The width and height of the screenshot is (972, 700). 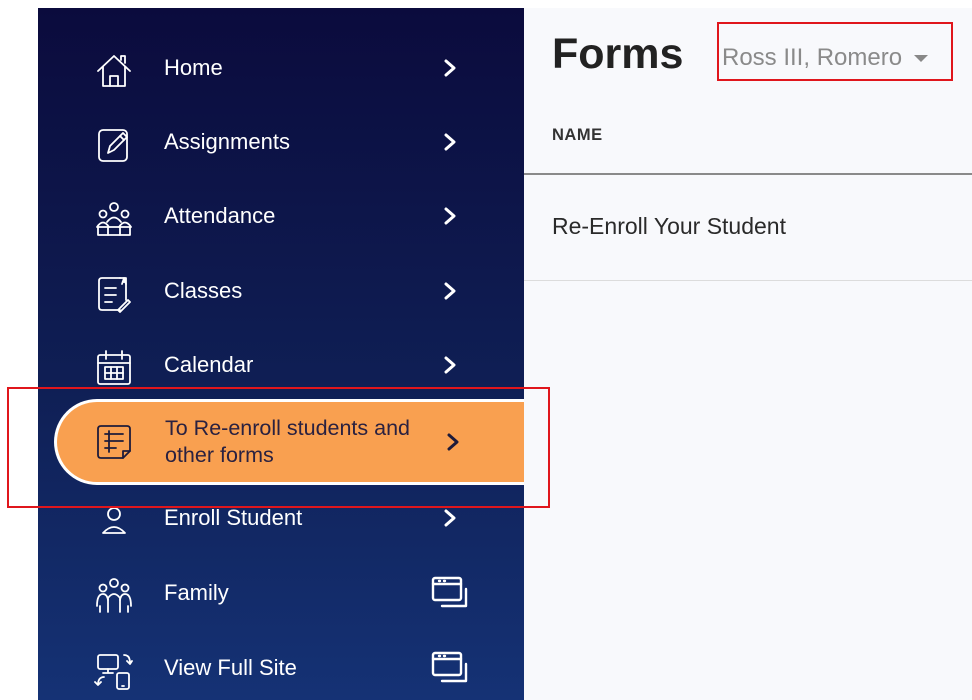 What do you see at coordinates (114, 294) in the screenshot?
I see `class-document-icon` at bounding box center [114, 294].